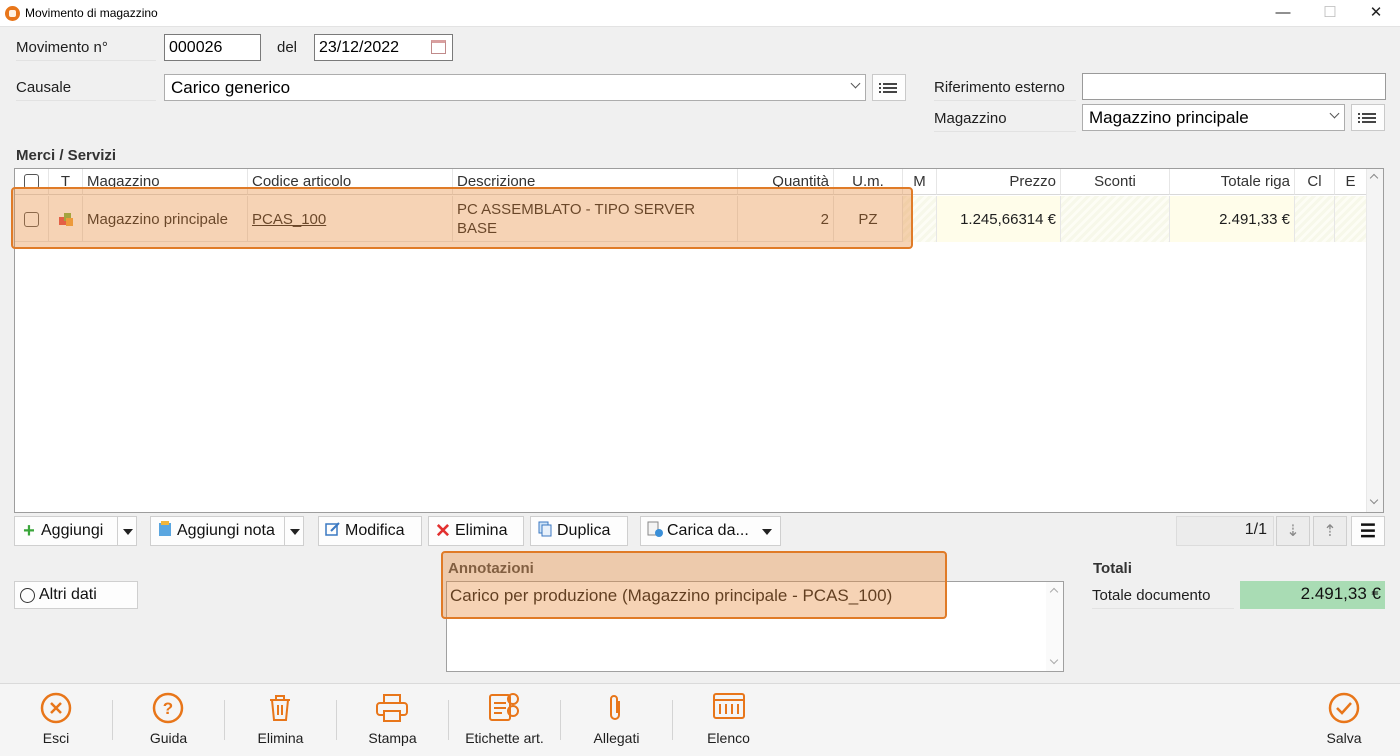 The height and width of the screenshot is (756, 1400). What do you see at coordinates (1283, 13) in the screenshot?
I see `minimize-button: —` at bounding box center [1283, 13].